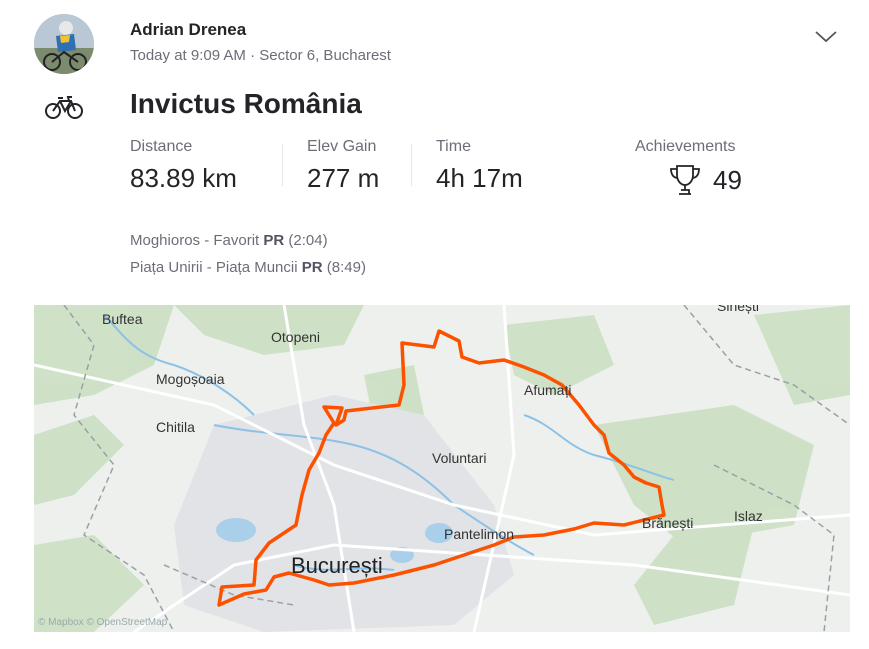 The height and width of the screenshot is (649, 869). Describe the element at coordinates (346, 267) in the screenshot. I see `segment-time: (8:49)` at that location.